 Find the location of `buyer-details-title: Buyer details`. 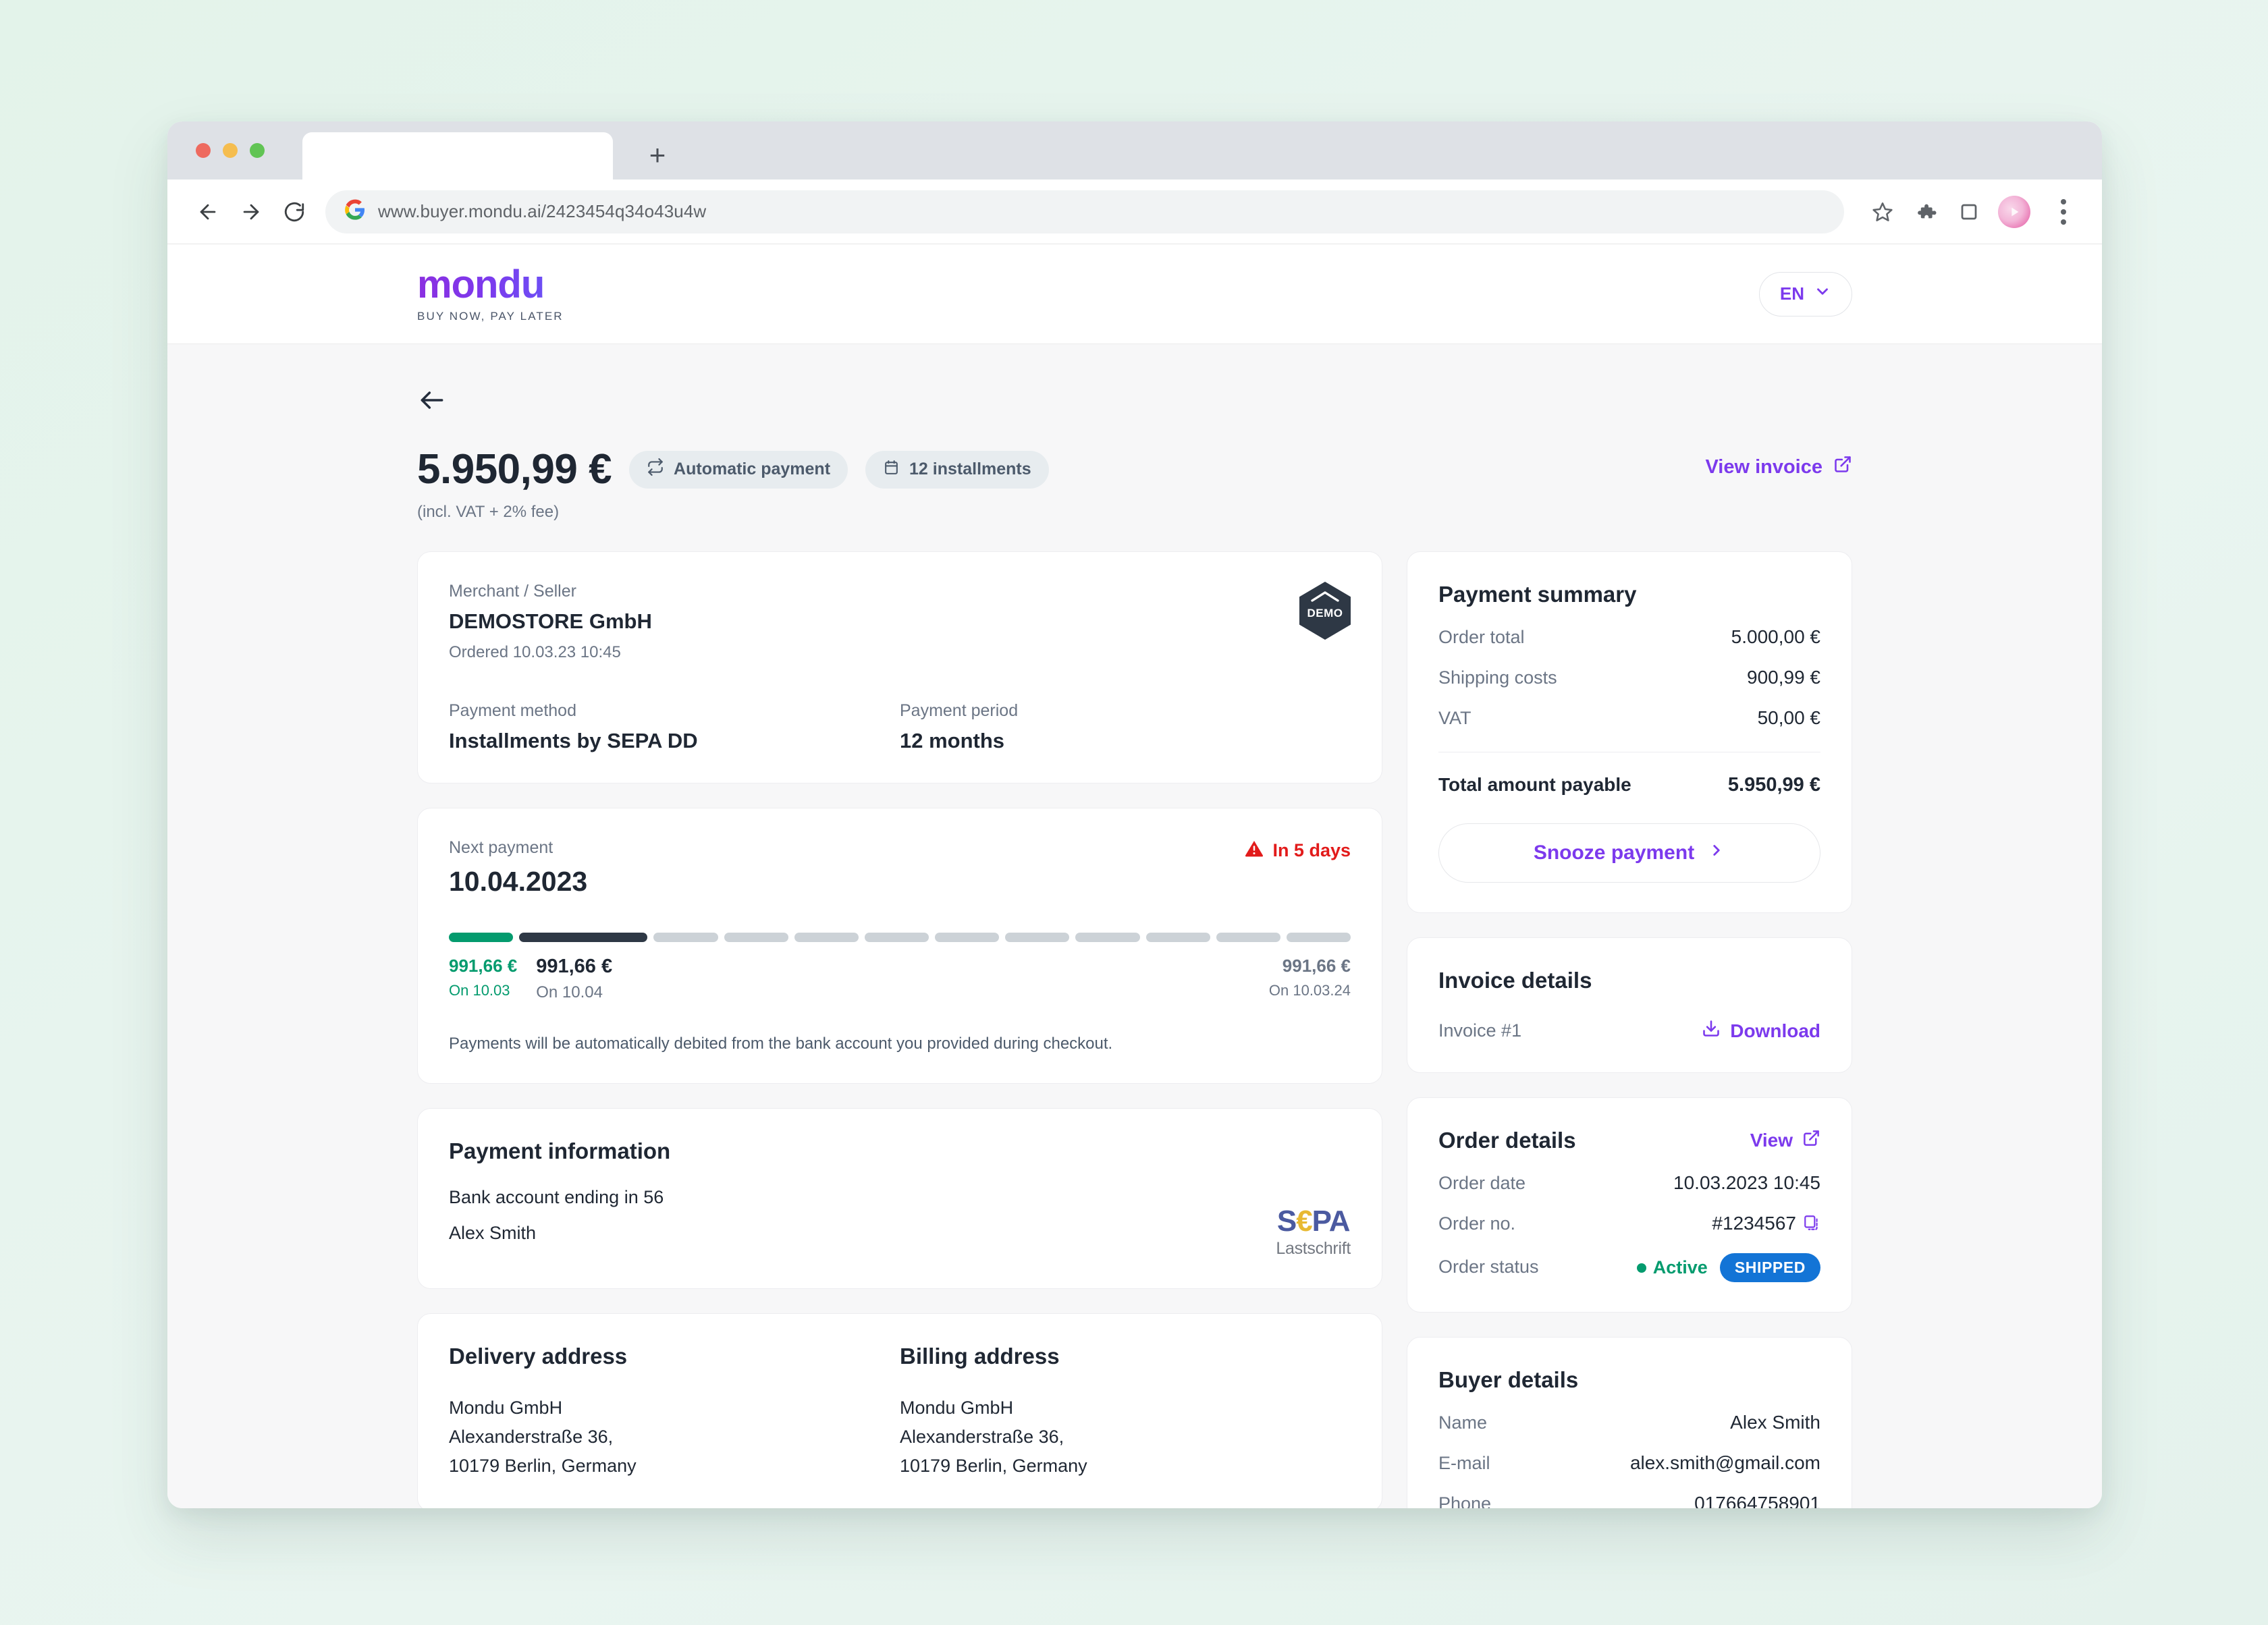

buyer-details-title: Buyer details is located at coordinates (1508, 1379).